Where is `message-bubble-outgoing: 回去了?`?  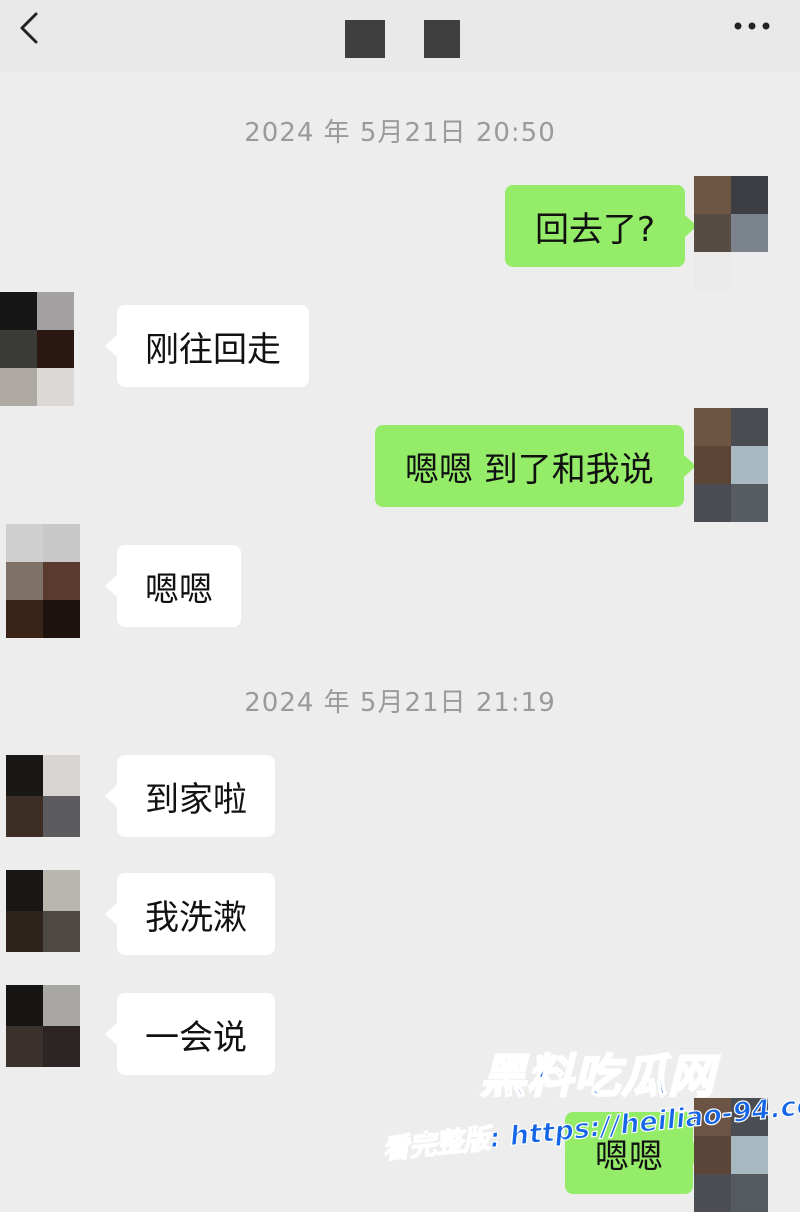
message-bubble-outgoing: 回去了? is located at coordinates (601, 226).